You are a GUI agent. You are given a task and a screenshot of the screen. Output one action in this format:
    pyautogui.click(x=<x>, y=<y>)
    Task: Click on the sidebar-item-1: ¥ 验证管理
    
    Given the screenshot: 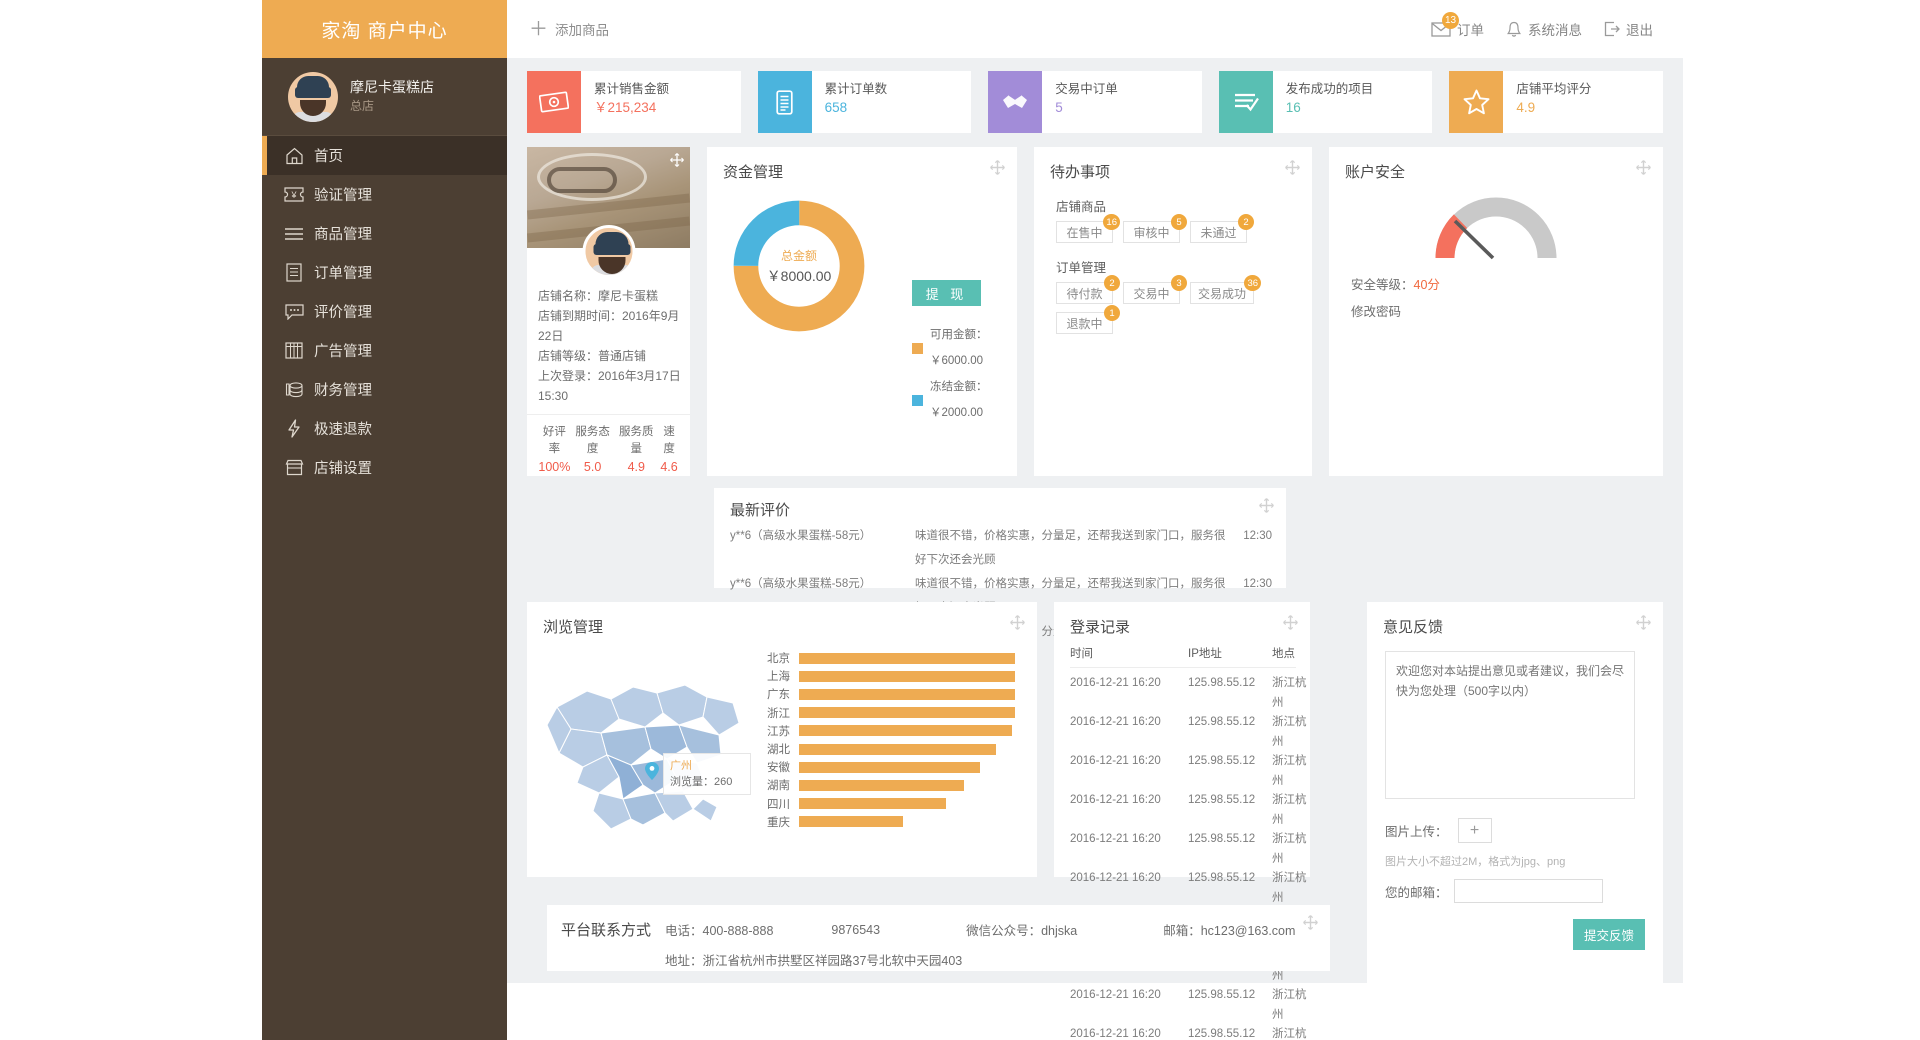 What is the action you would take?
    pyautogui.click(x=384, y=194)
    